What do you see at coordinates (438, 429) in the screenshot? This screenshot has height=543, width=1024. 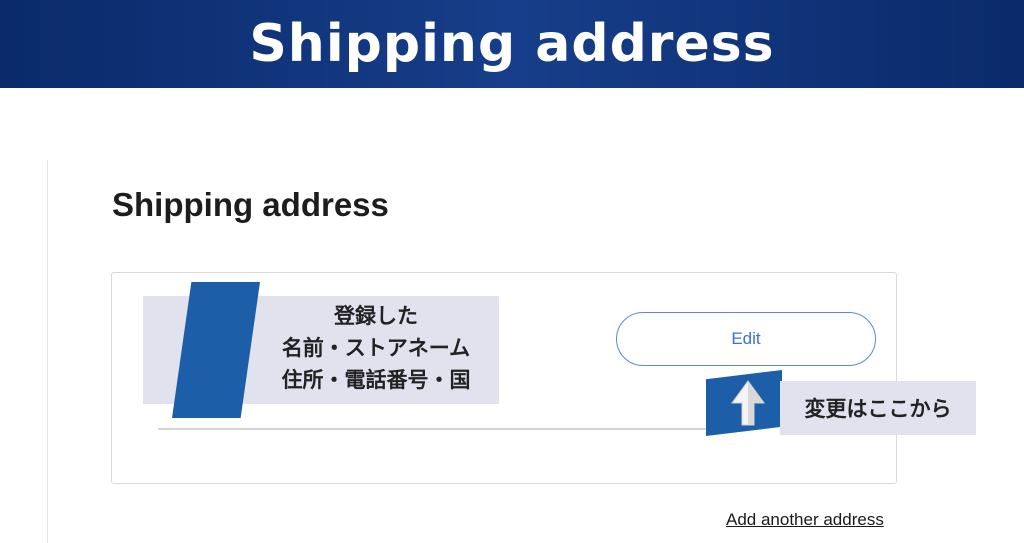 I see `card-divider` at bounding box center [438, 429].